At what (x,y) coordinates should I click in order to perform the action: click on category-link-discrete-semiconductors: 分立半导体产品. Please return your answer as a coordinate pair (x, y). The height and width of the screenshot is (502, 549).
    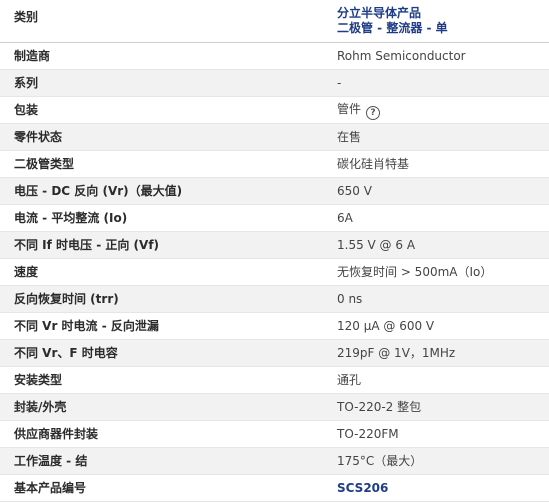
    Looking at the image, I should click on (439, 13).